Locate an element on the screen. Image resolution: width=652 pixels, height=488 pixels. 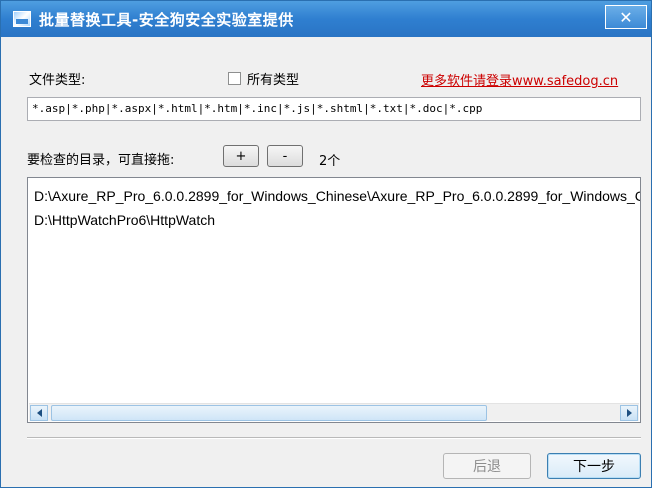
all-types-option: 所有类型 is located at coordinates (263, 78).